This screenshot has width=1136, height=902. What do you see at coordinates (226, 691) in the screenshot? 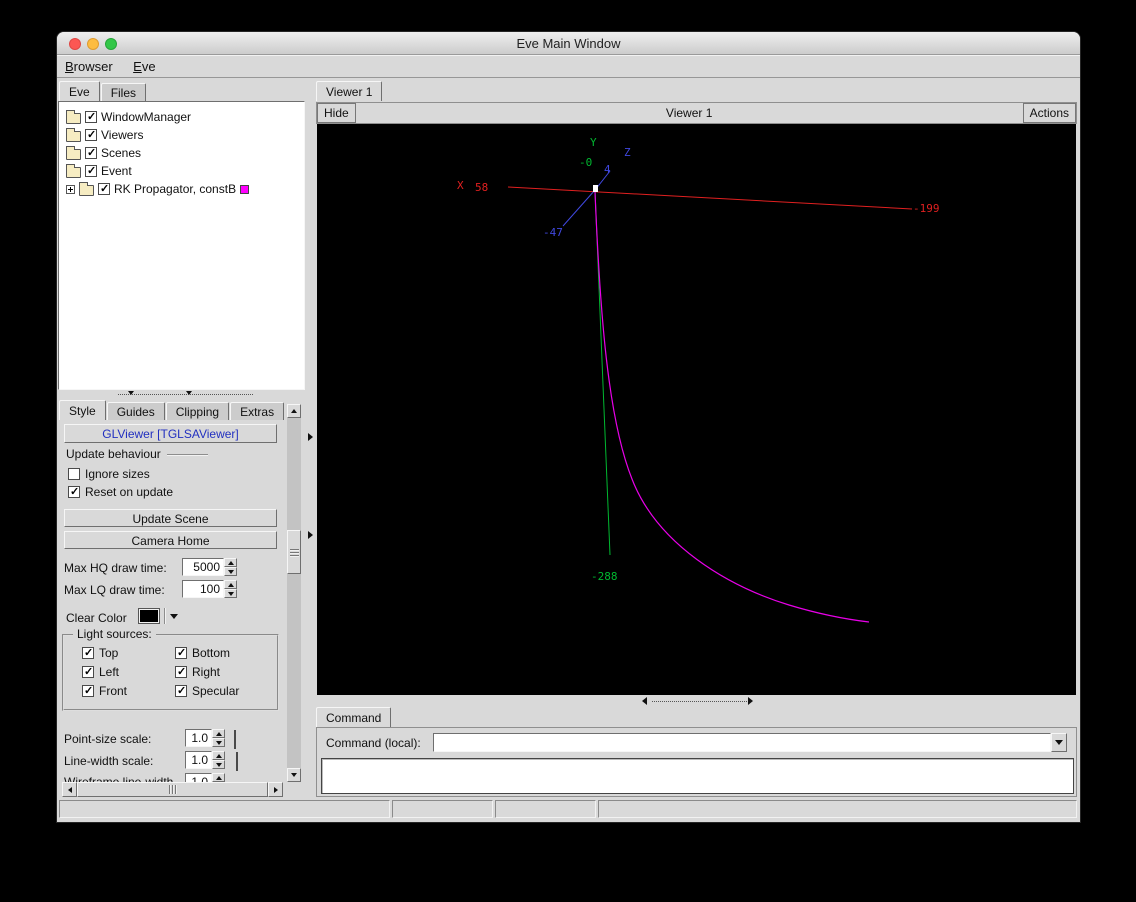
I see `light-specular-row: Specular` at bounding box center [226, 691].